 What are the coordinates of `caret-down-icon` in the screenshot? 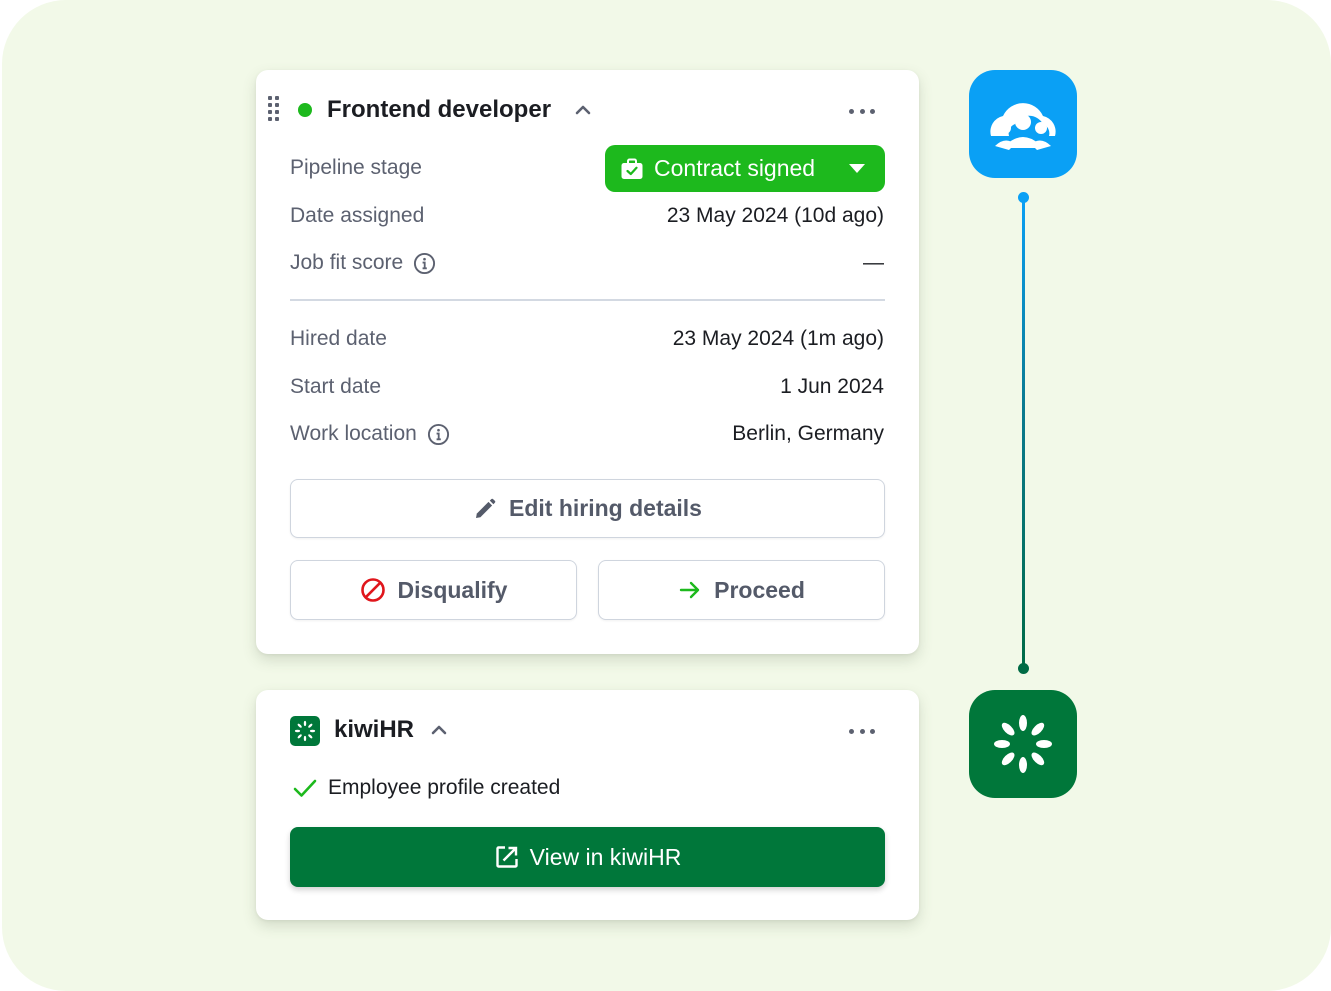 It's located at (857, 168).